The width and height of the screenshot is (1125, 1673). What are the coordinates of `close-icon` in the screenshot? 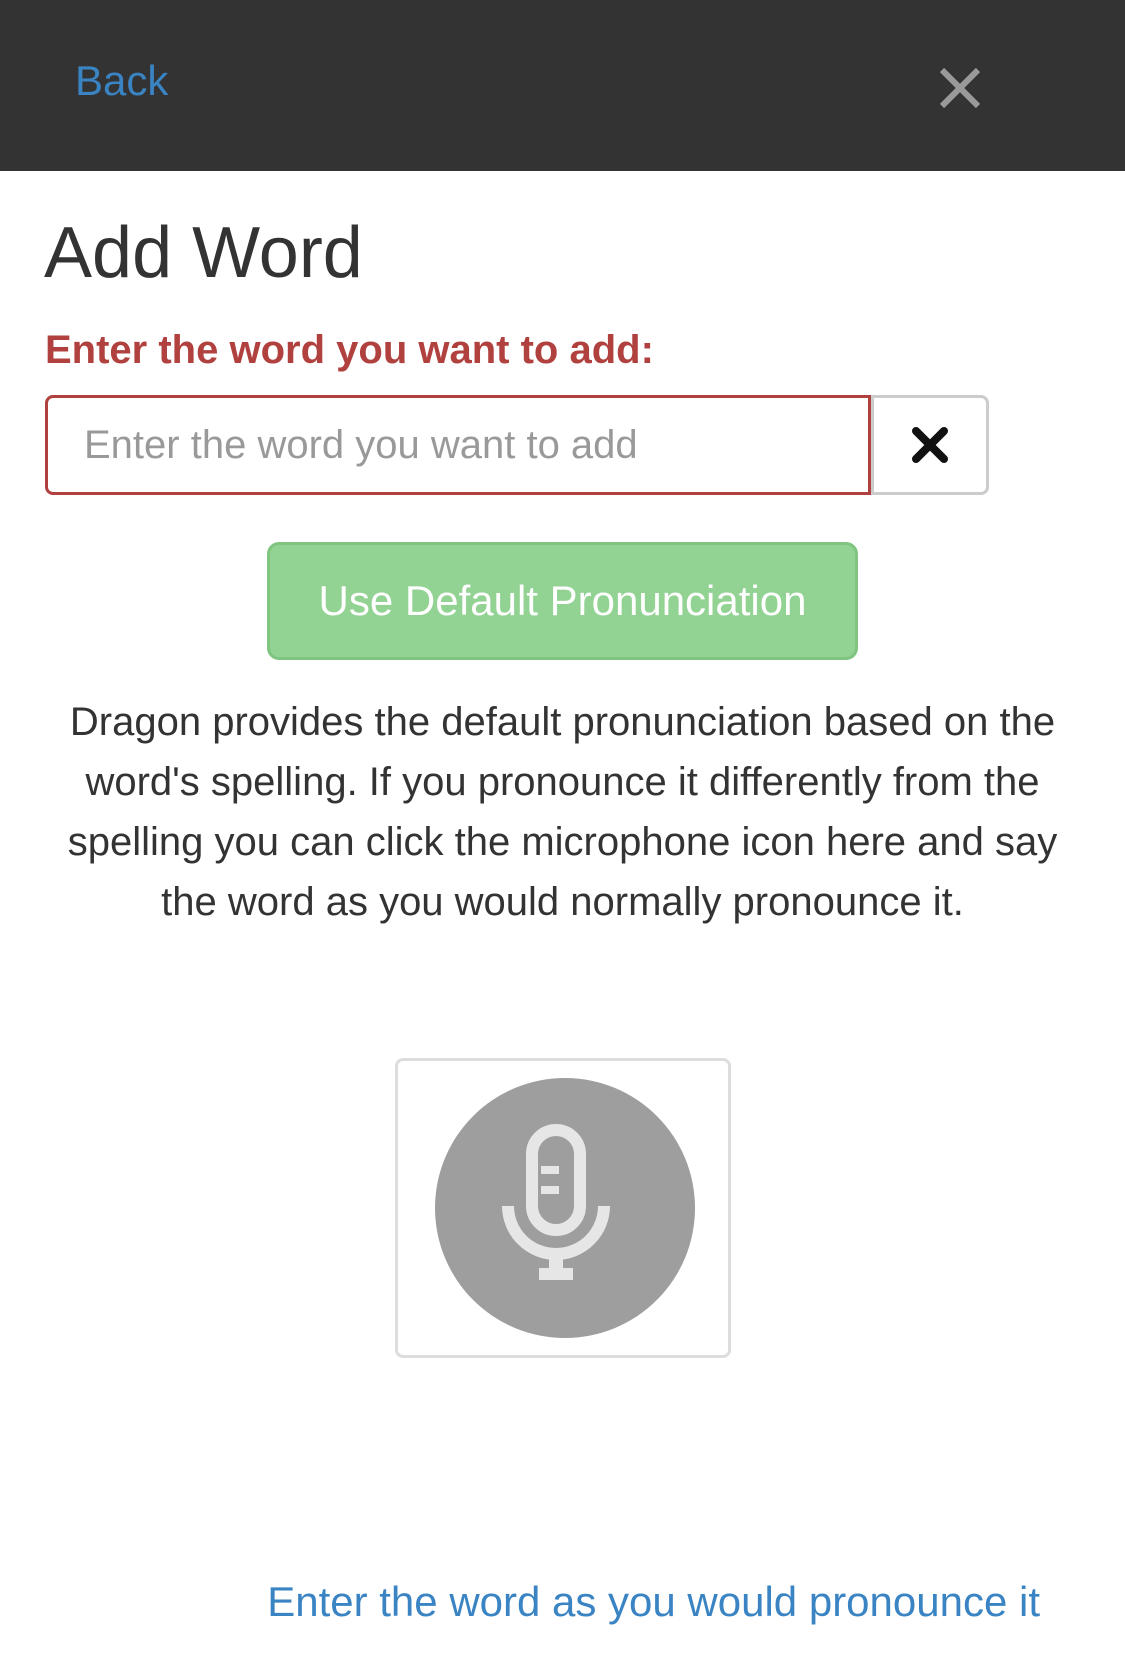 It's located at (960, 88).